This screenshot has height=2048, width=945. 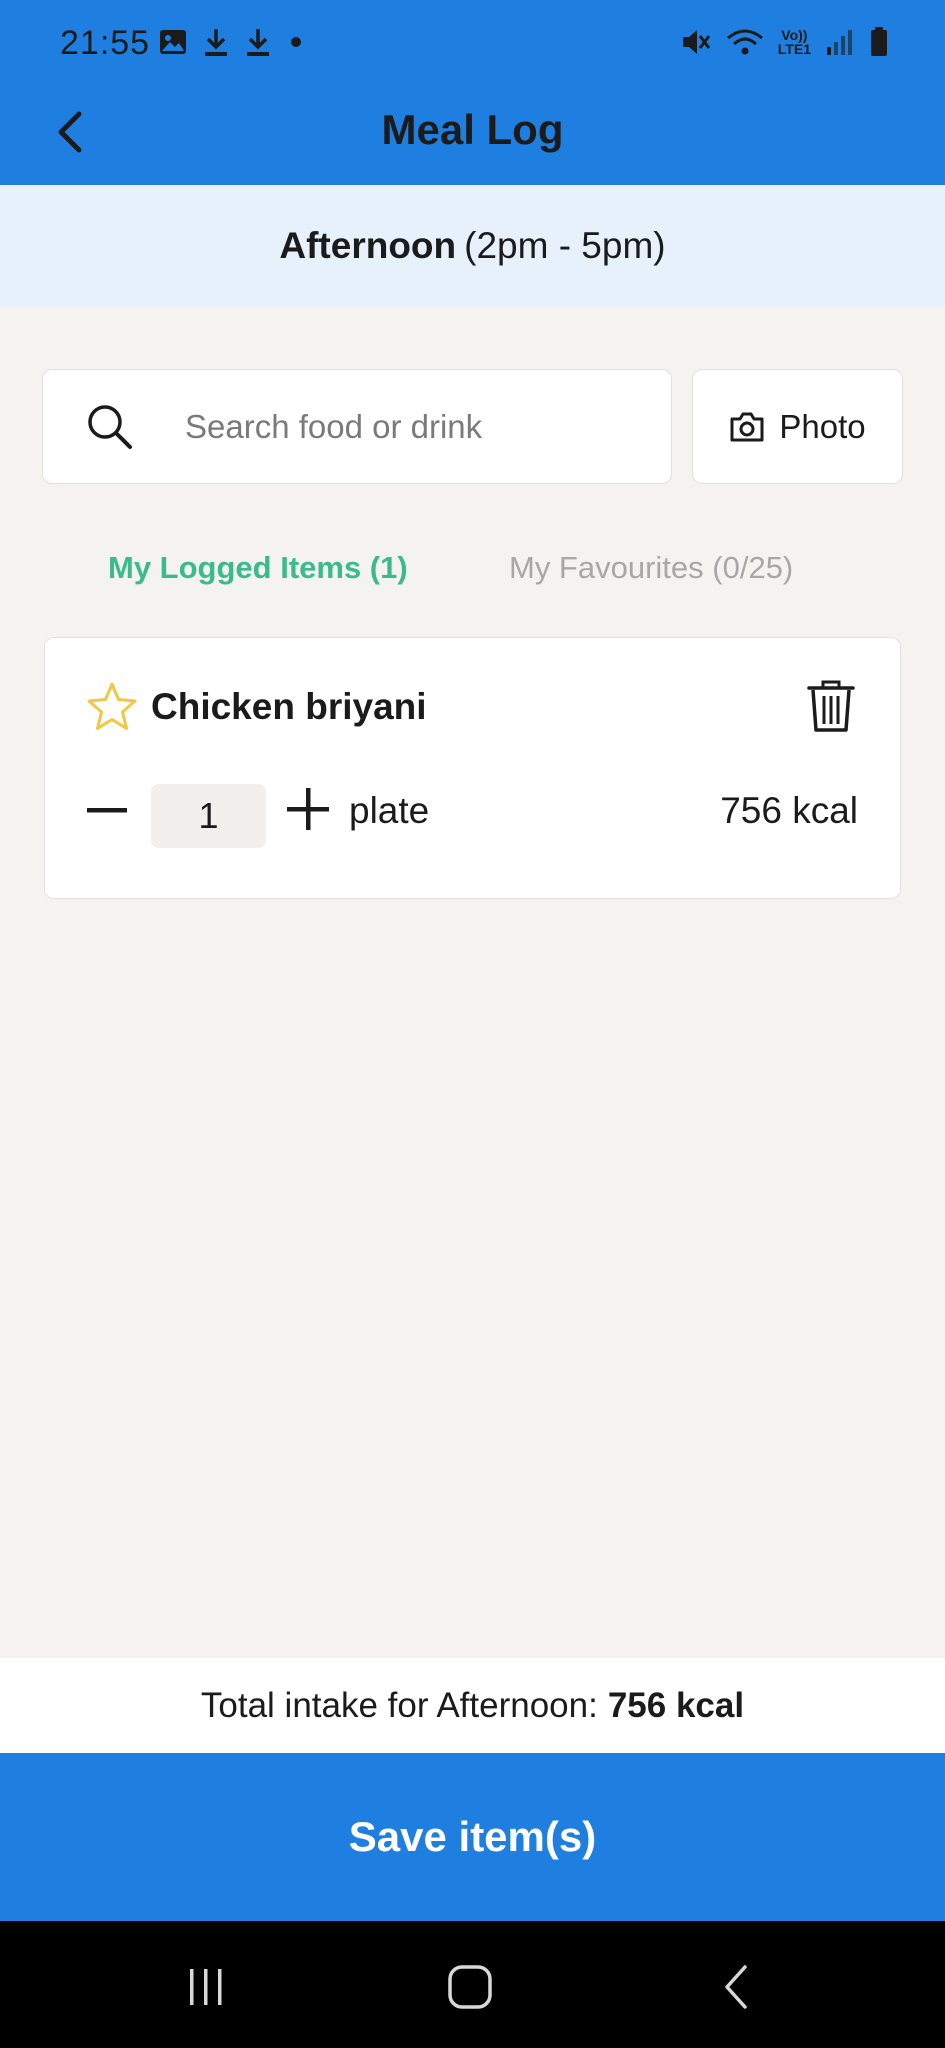 I want to click on item-calories: 756 kcal, so click(x=789, y=810).